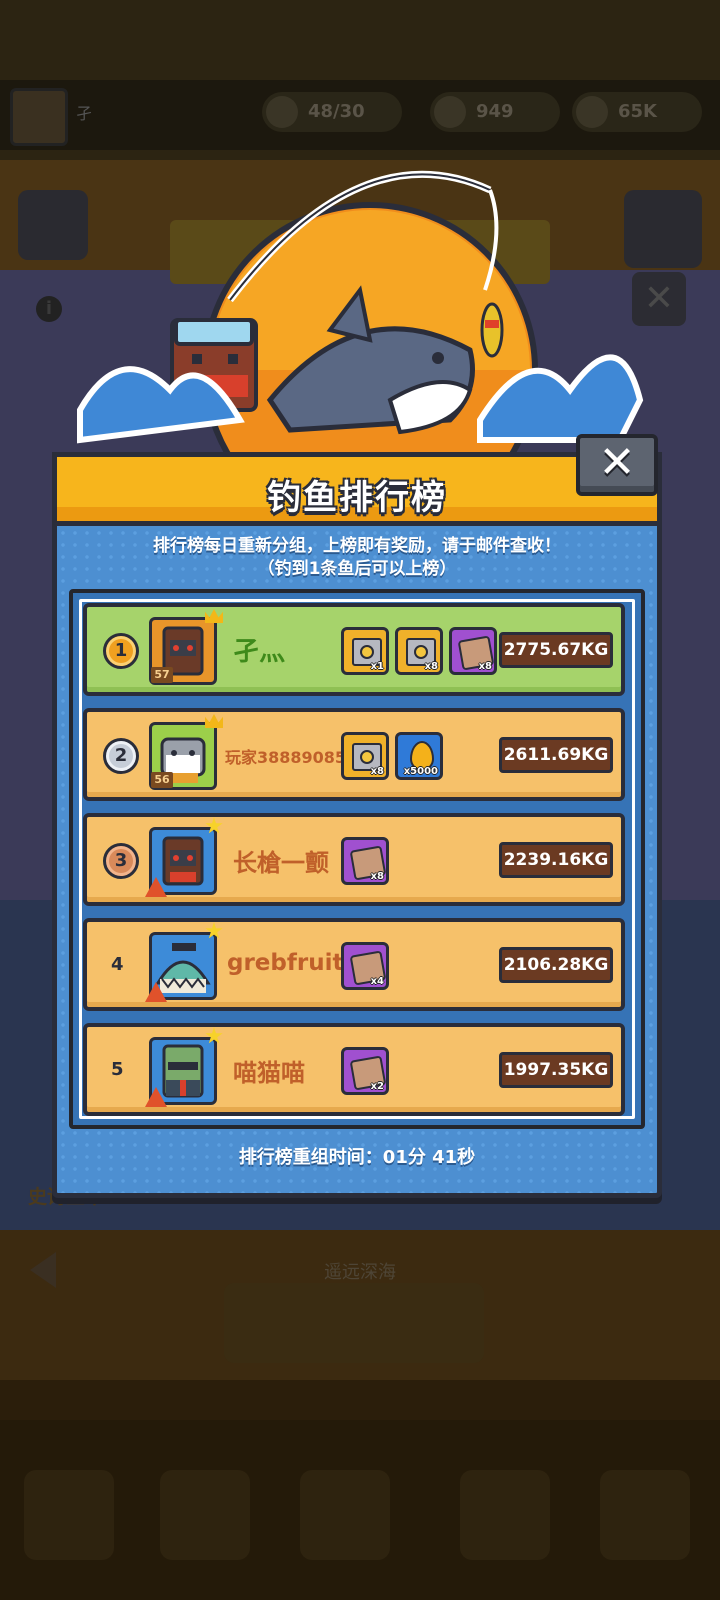 Image resolution: width=720 pixels, height=1600 pixels. What do you see at coordinates (365, 651) in the screenshot?
I see `reward-chest-icon: x1` at bounding box center [365, 651].